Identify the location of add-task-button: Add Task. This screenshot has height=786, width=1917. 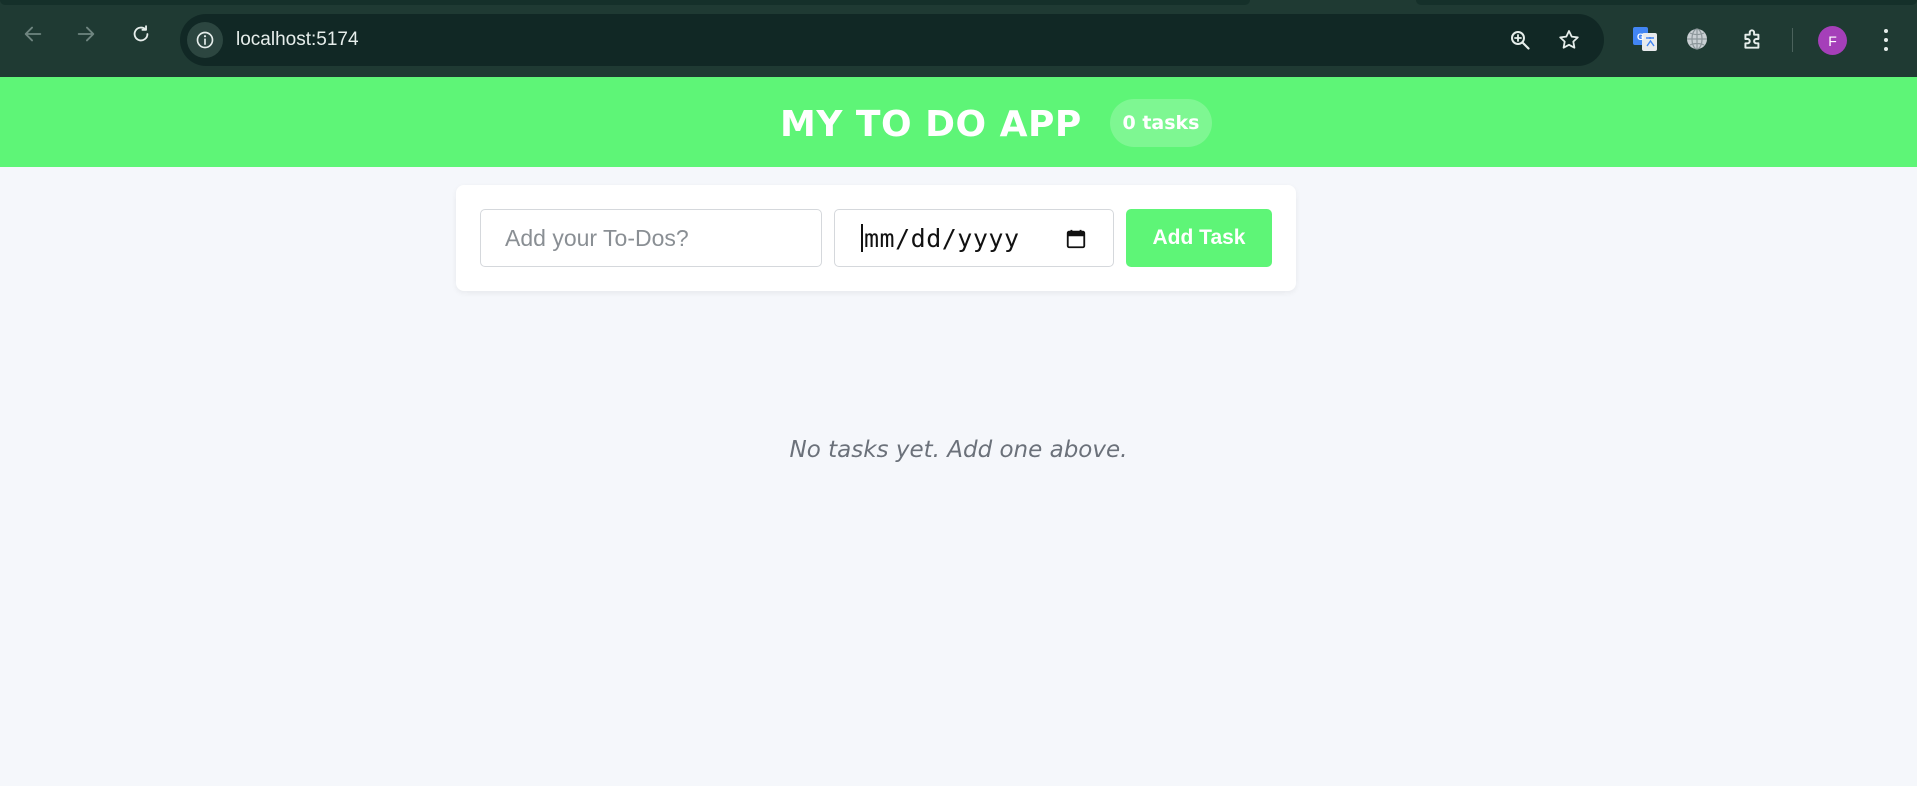
(1199, 238).